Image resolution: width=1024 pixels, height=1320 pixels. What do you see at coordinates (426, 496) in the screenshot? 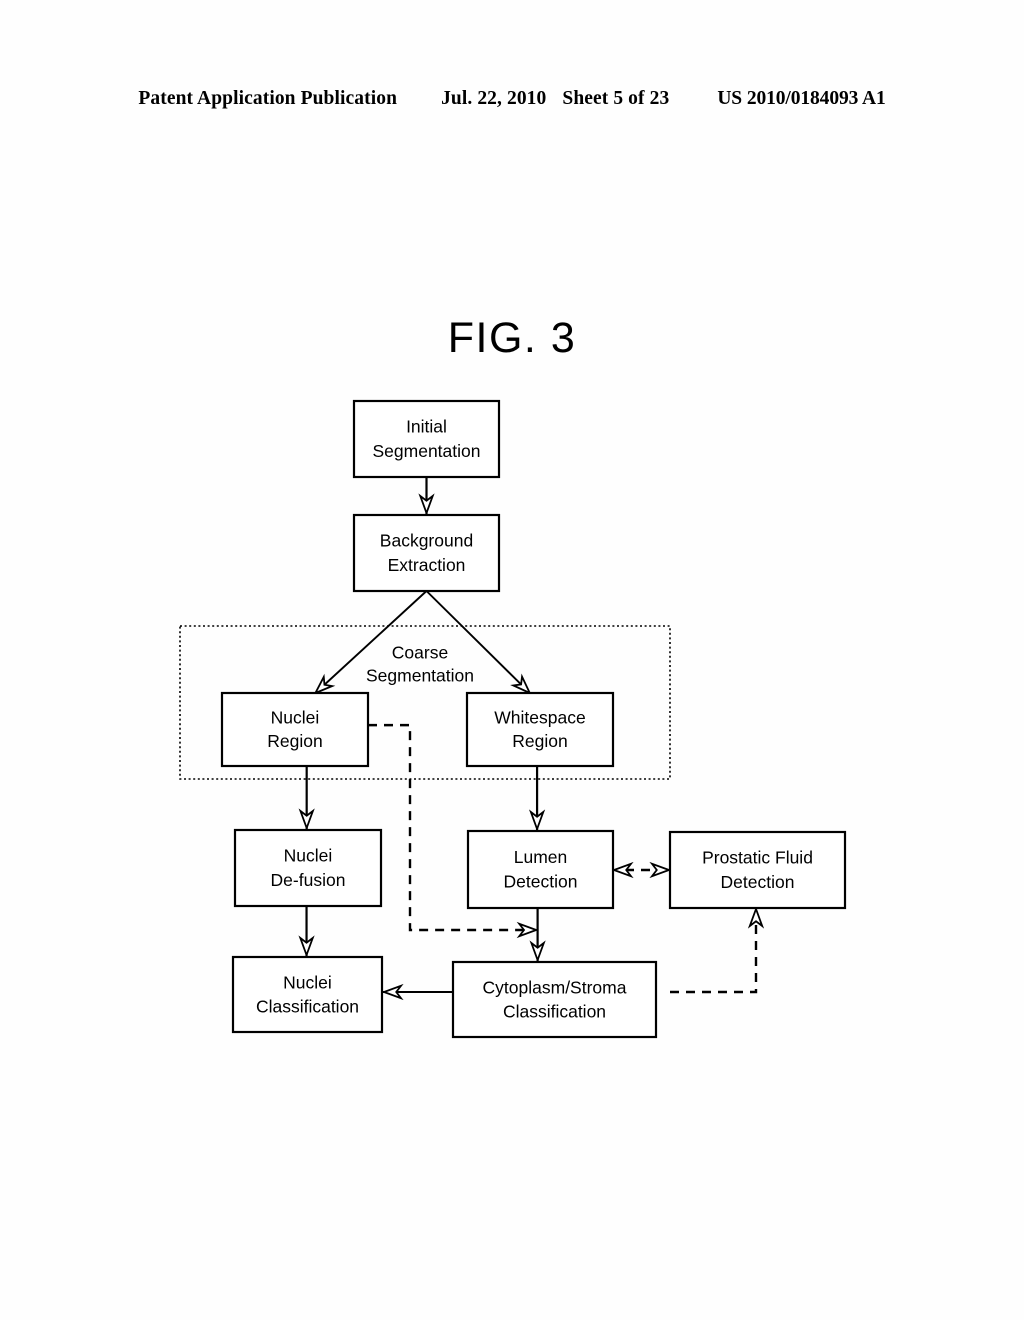
I see `edge-initial_segmentation-to-background_extraction` at bounding box center [426, 496].